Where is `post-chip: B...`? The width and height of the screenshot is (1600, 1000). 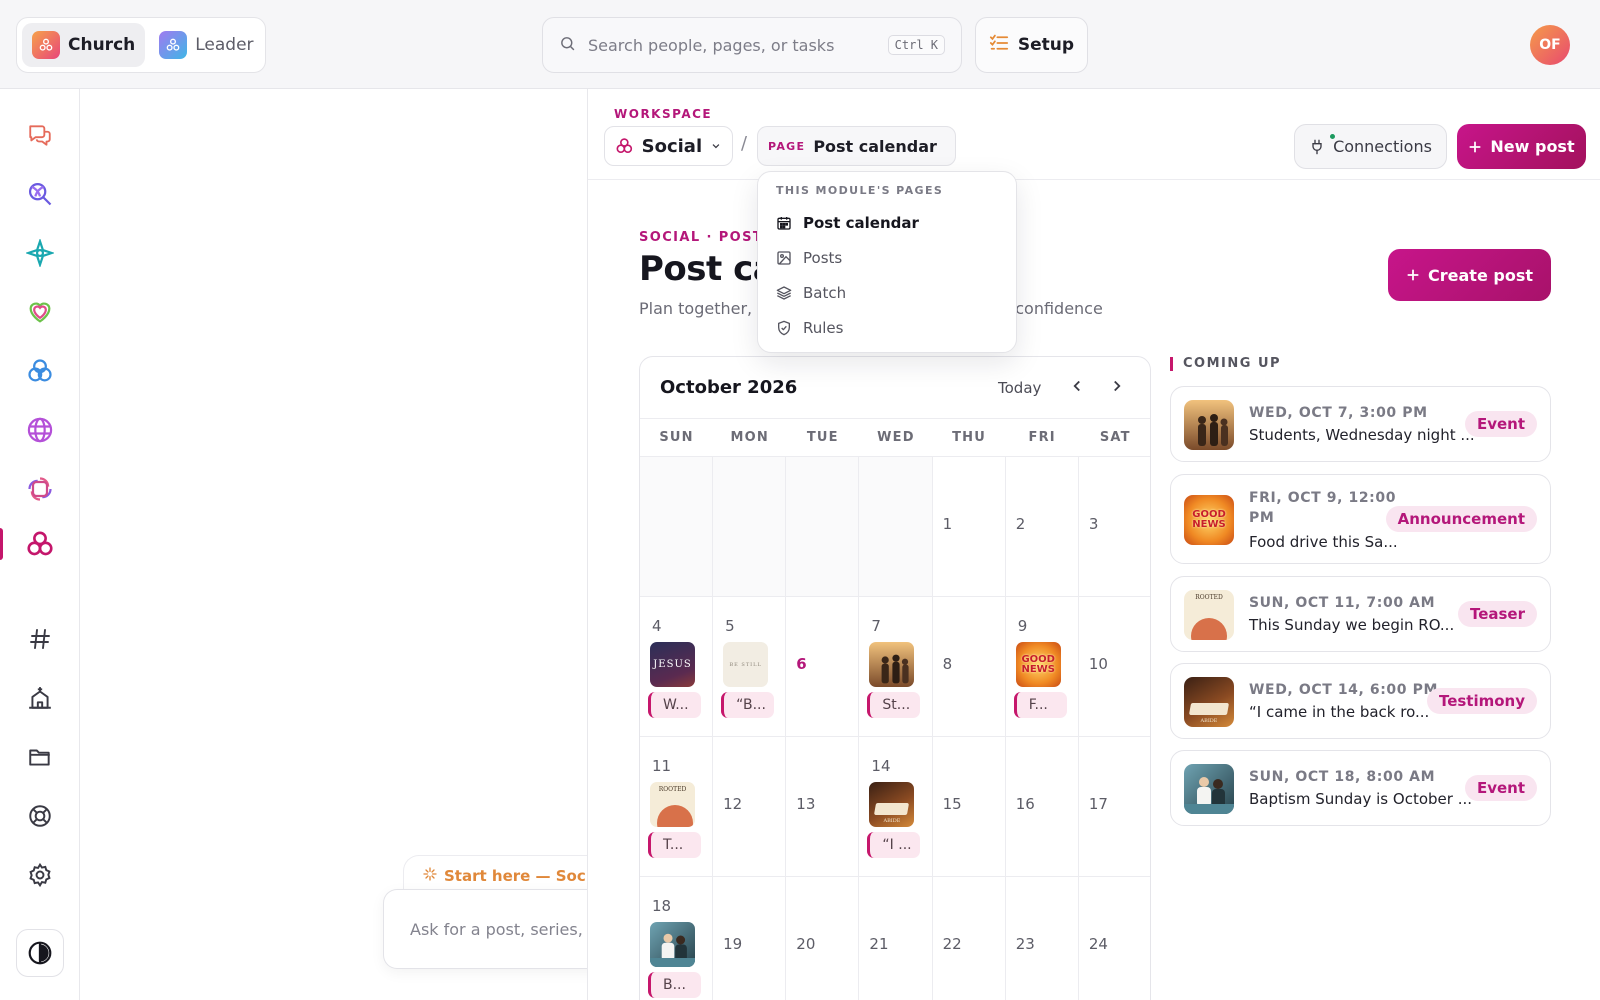 post-chip: B... is located at coordinates (674, 985).